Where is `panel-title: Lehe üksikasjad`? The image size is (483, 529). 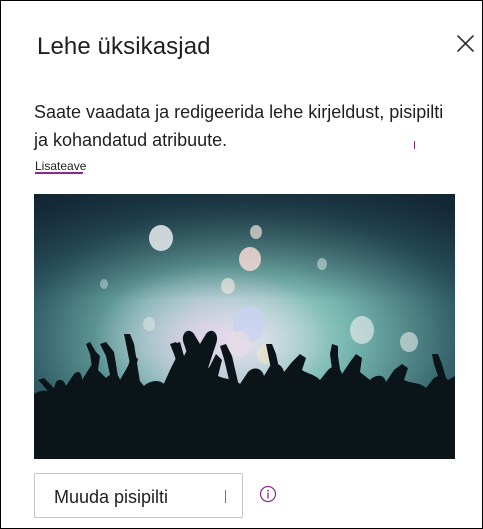
panel-title: Lehe üksikasjad is located at coordinates (124, 46).